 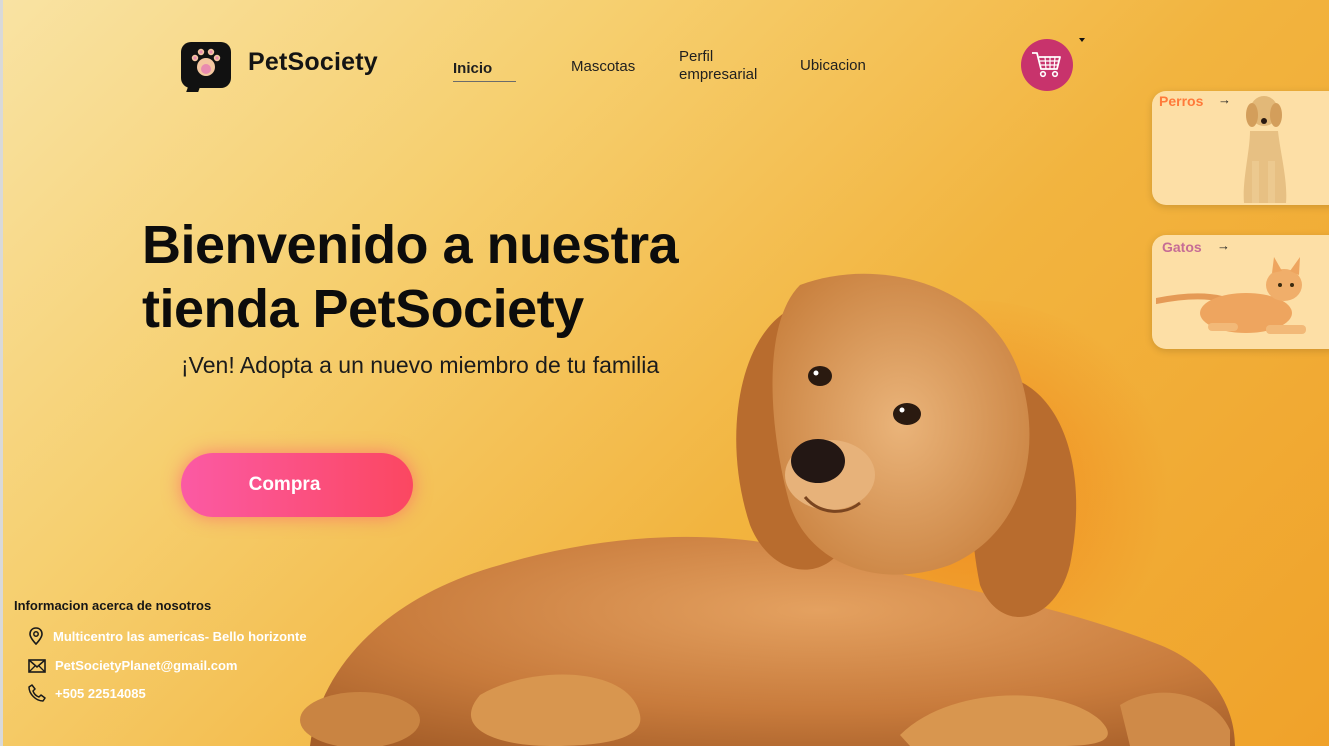 What do you see at coordinates (37, 665) in the screenshot?
I see `mail-icon` at bounding box center [37, 665].